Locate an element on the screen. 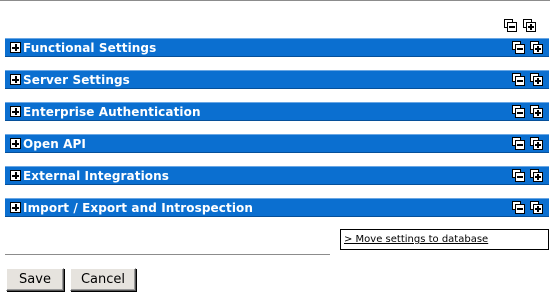 This screenshot has width=553, height=296. move-settings-box: > Move settings to database is located at coordinates (444, 239).